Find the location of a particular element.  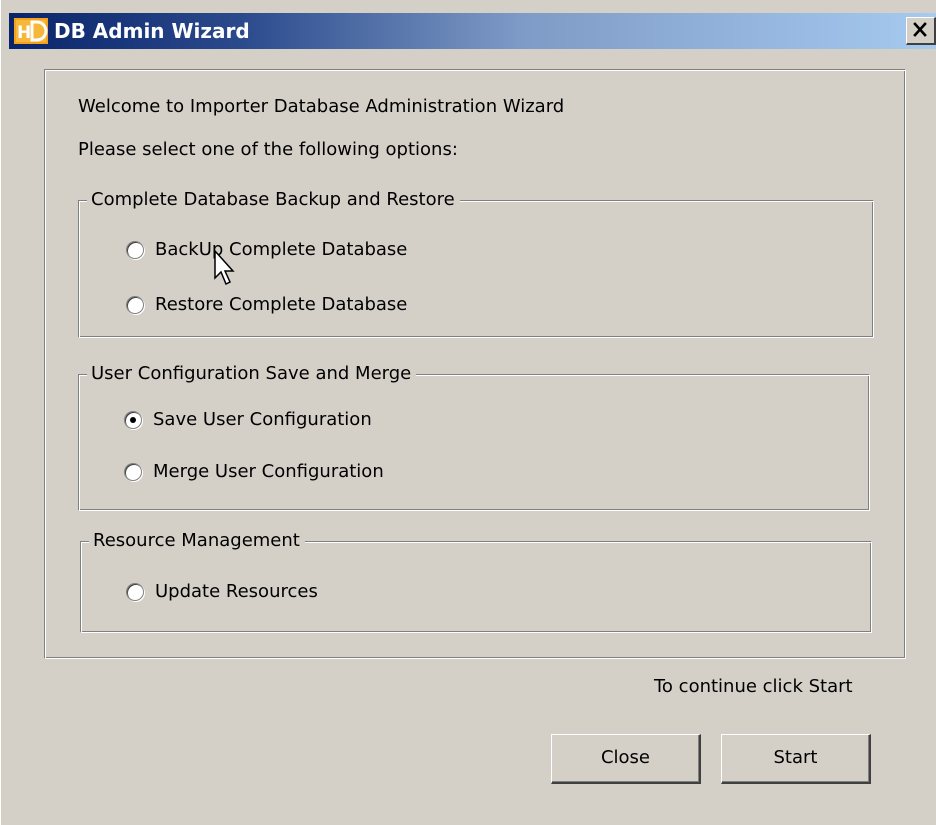

user-config-group is located at coordinates (474, 442).